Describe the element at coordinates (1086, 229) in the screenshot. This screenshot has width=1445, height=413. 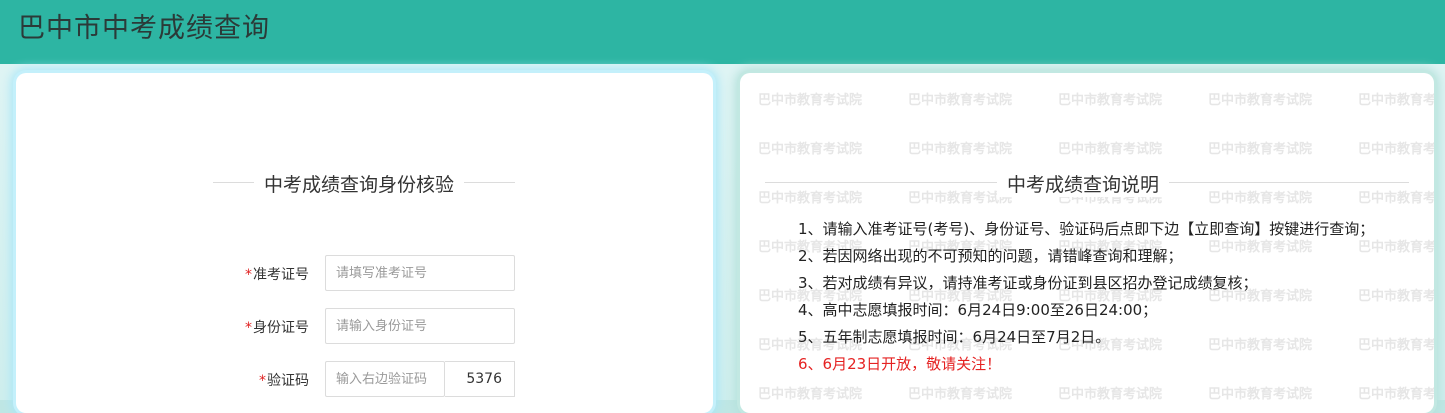
I see `notice-item: 1、请输入准考证号(考号)、身份证号、验证码后点即下边【立即查询】按键进行查询；` at that location.